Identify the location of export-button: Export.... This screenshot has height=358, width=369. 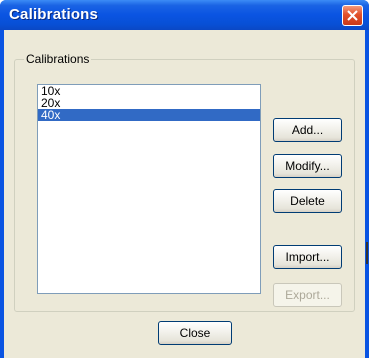
(307, 295).